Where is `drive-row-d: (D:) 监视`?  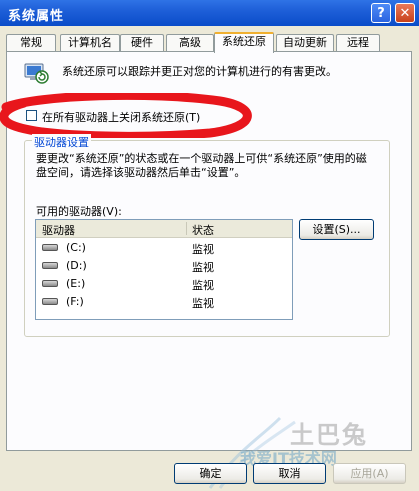 drive-row-d: (D:) 监视 is located at coordinates (164, 265).